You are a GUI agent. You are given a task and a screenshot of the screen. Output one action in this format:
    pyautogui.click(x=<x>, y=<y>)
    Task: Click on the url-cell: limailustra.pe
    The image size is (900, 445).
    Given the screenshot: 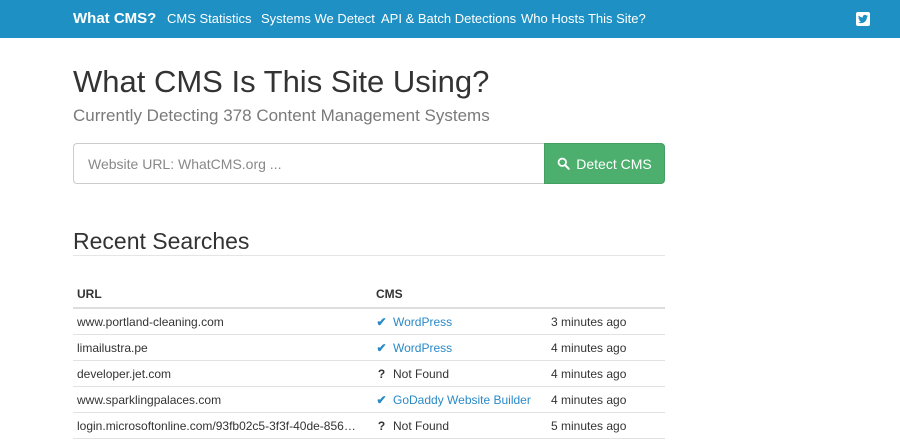 What is the action you would take?
    pyautogui.click(x=222, y=347)
    